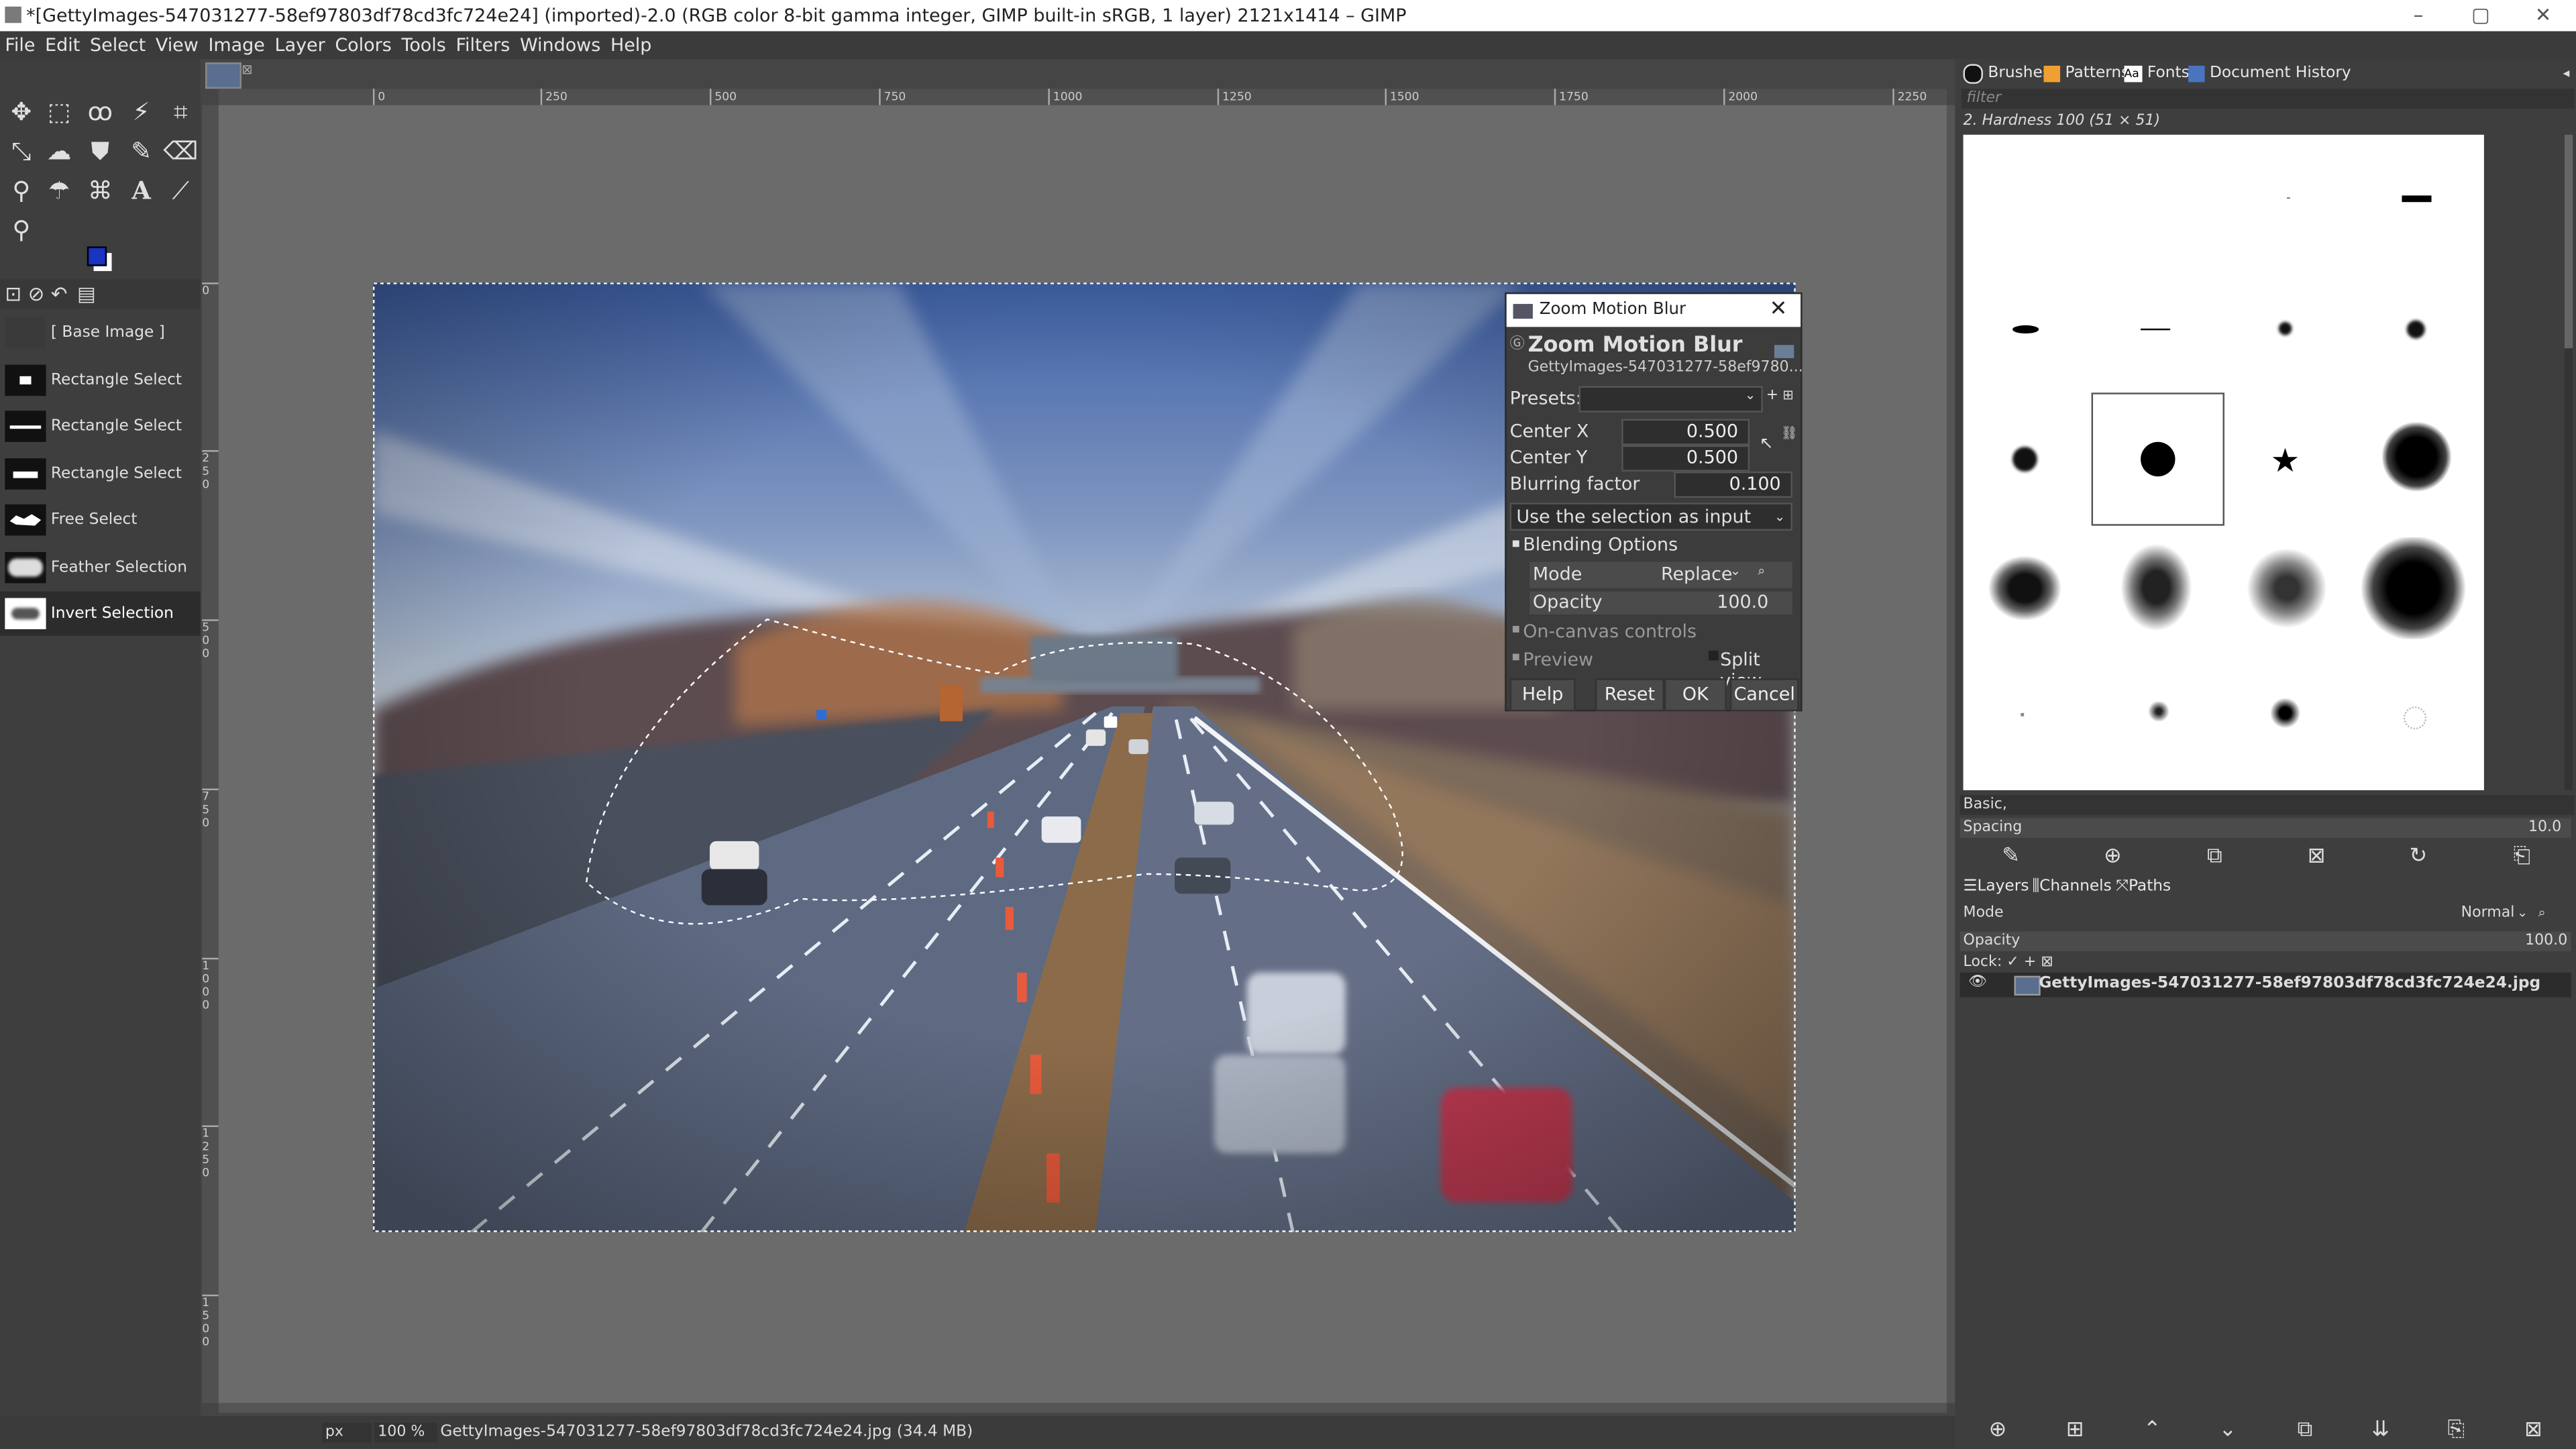  What do you see at coordinates (36, 293) in the screenshot?
I see `device-status-tab-icon: ⊘` at bounding box center [36, 293].